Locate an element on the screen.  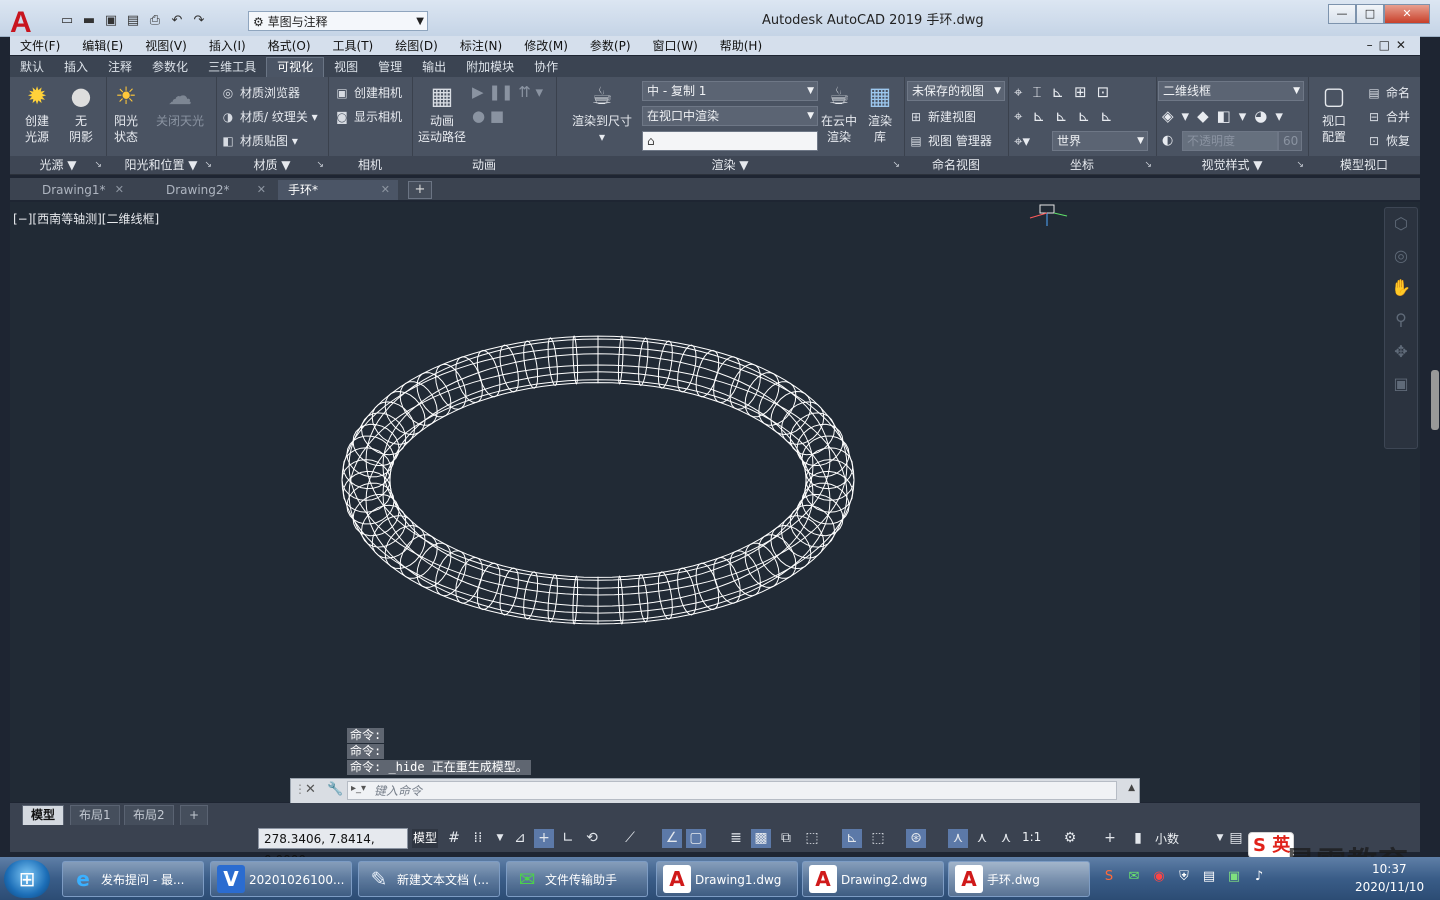
units-value: 小数 is located at coordinates (1167, 838).